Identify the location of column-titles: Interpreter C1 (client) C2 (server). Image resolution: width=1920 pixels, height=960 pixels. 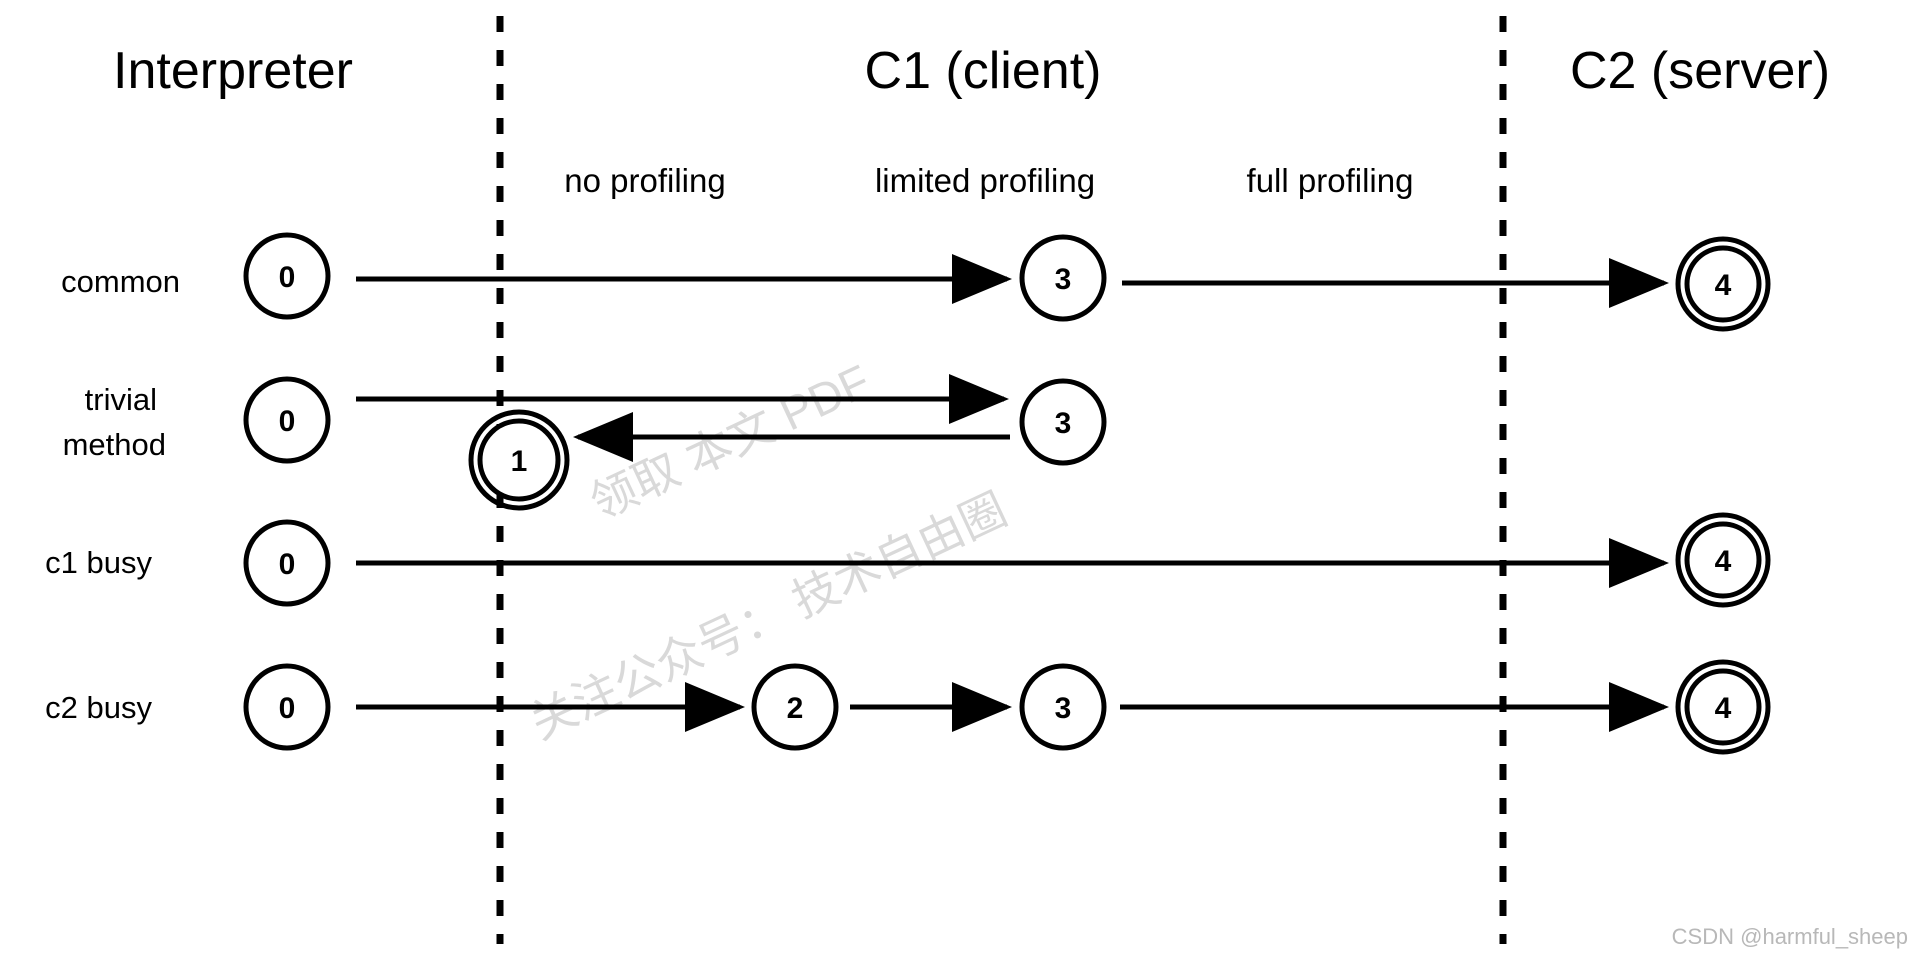
(971, 71).